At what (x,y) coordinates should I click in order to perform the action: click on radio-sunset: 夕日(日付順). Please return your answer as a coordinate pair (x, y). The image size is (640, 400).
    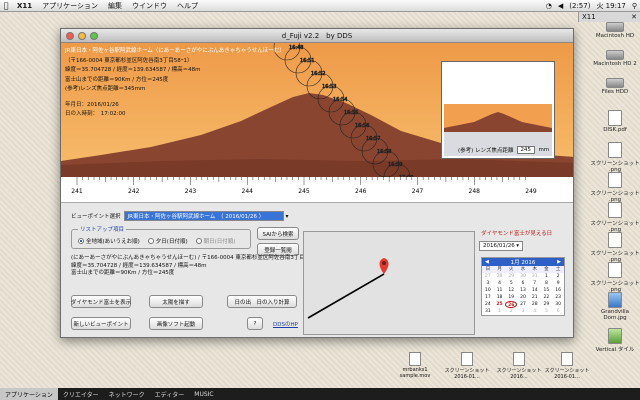
    Looking at the image, I should click on (167, 241).